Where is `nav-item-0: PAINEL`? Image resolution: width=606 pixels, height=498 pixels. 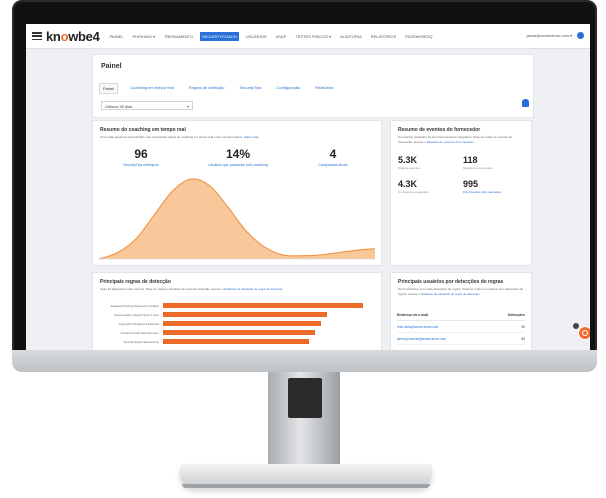 nav-item-0: PAINEL is located at coordinates (117, 36).